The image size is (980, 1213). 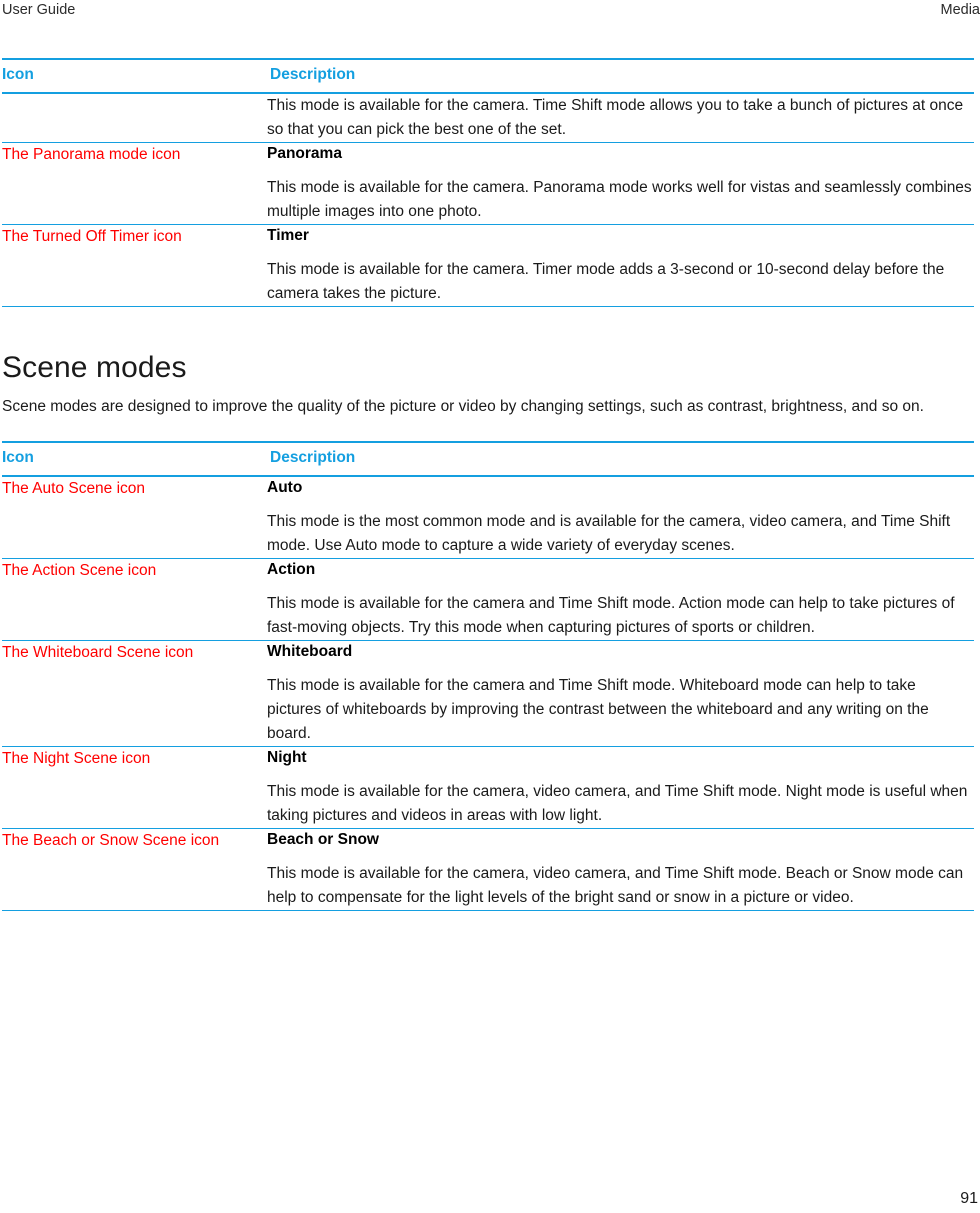 I want to click on icon-alt-text: The Turned Off Timer icon, so click(x=92, y=236).